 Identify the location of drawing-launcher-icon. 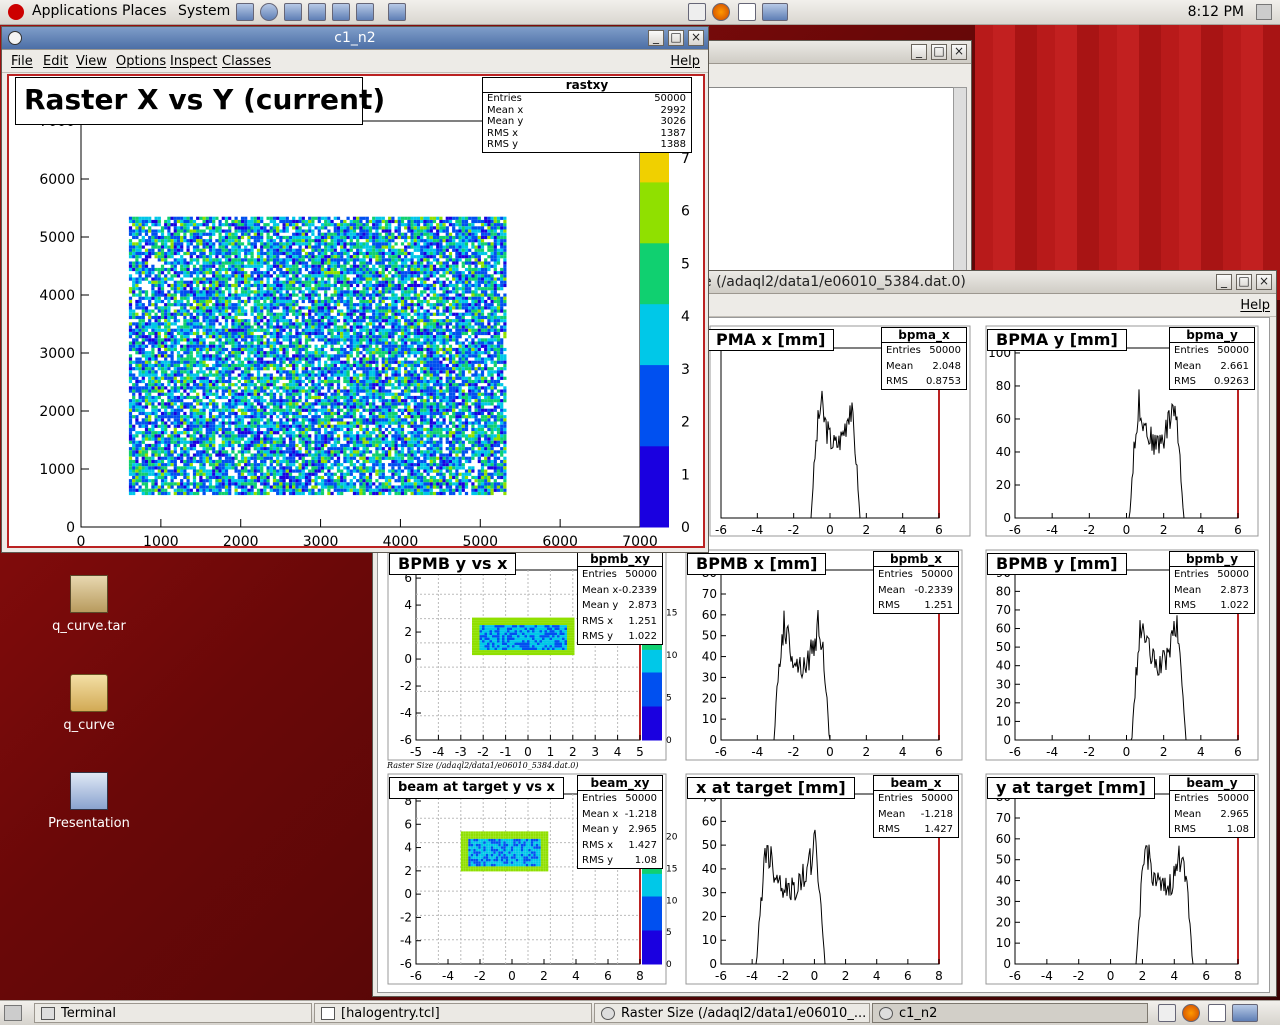
(365, 12).